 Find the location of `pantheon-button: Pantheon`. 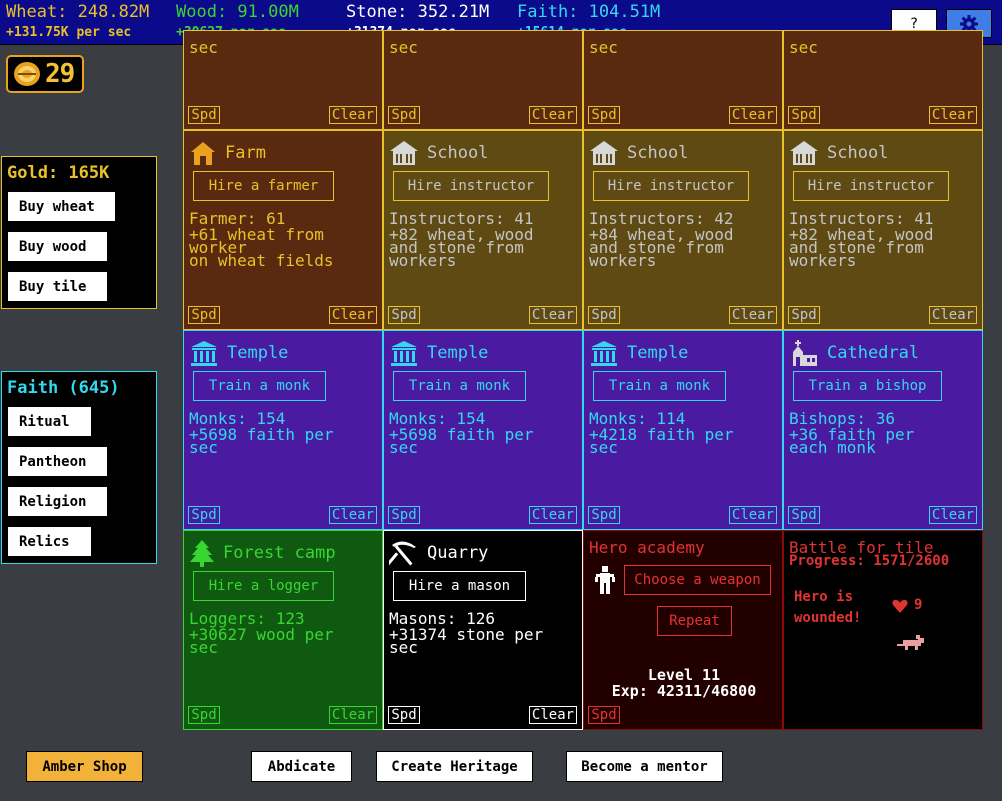

pantheon-button: Pantheon is located at coordinates (57, 461).